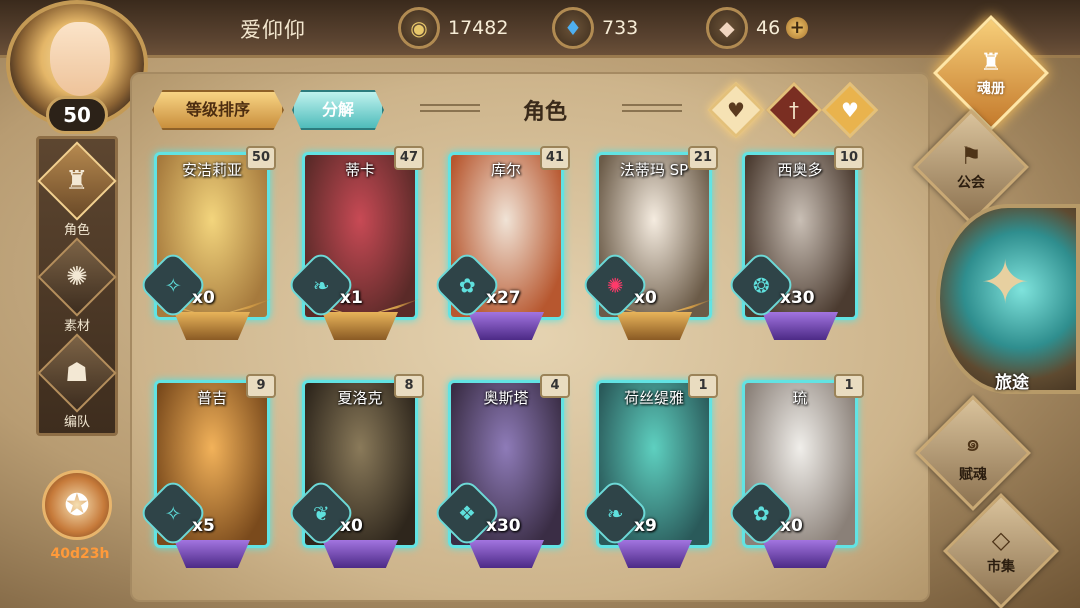 This screenshot has height=608, width=1080. I want to click on card-level-badge: 21, so click(702, 158).